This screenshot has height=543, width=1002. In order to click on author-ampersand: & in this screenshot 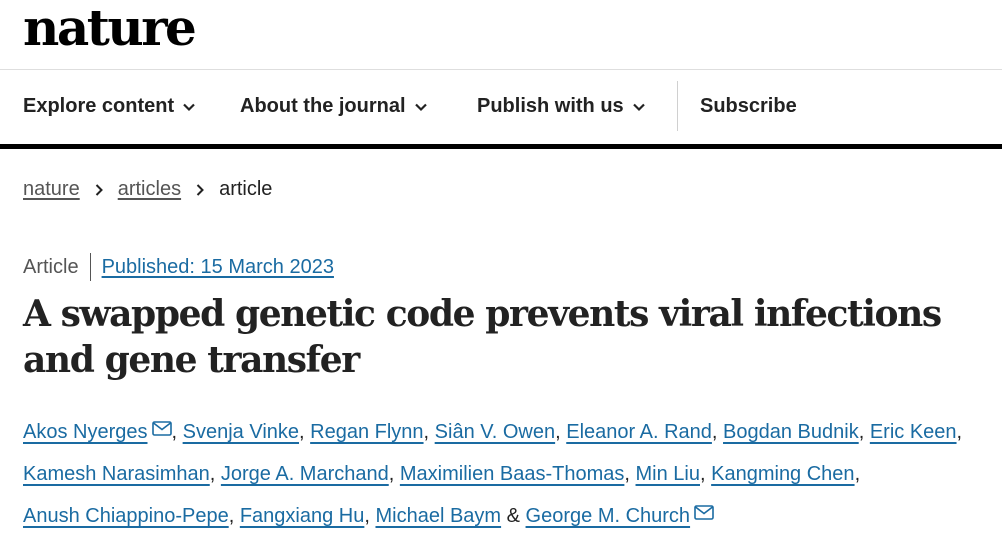, I will do `click(513, 516)`.